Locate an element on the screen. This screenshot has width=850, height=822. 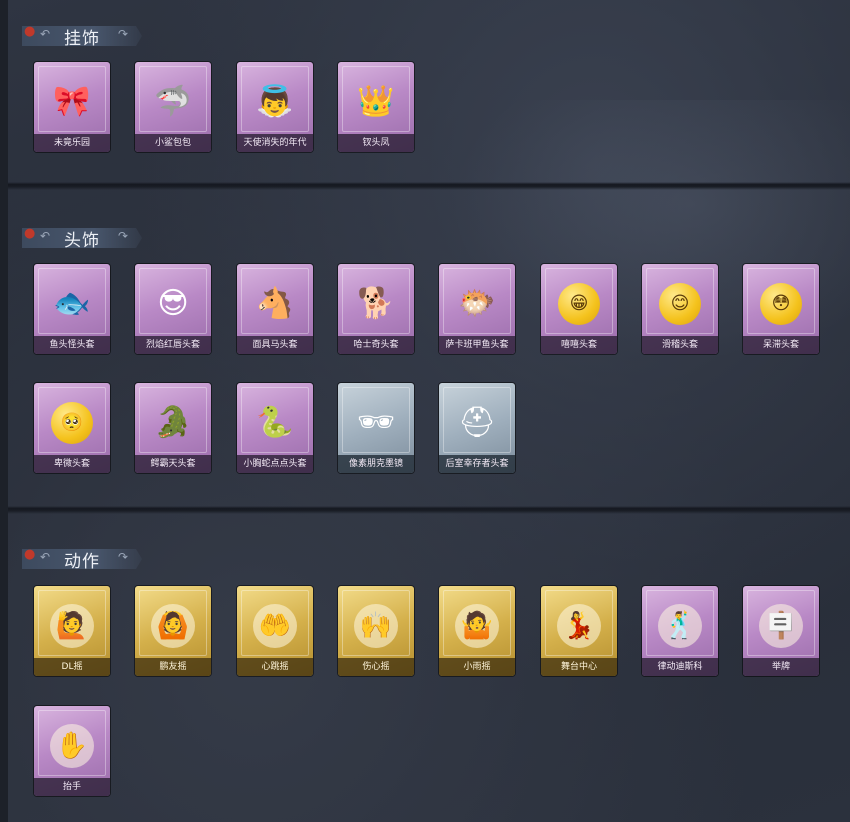
item-card-frame: 🙋 DL摇 is located at coordinates (72, 631).